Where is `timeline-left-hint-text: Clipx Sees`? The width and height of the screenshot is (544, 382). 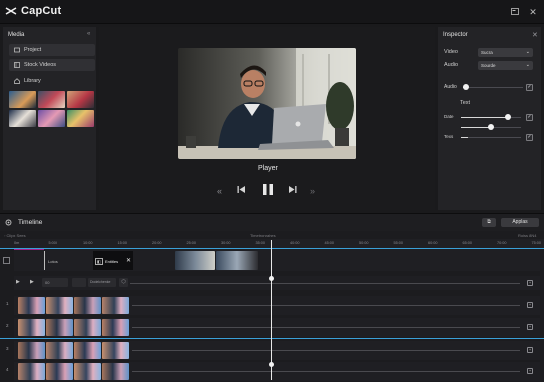 timeline-left-hint-text: Clipx Sees is located at coordinates (16, 235).